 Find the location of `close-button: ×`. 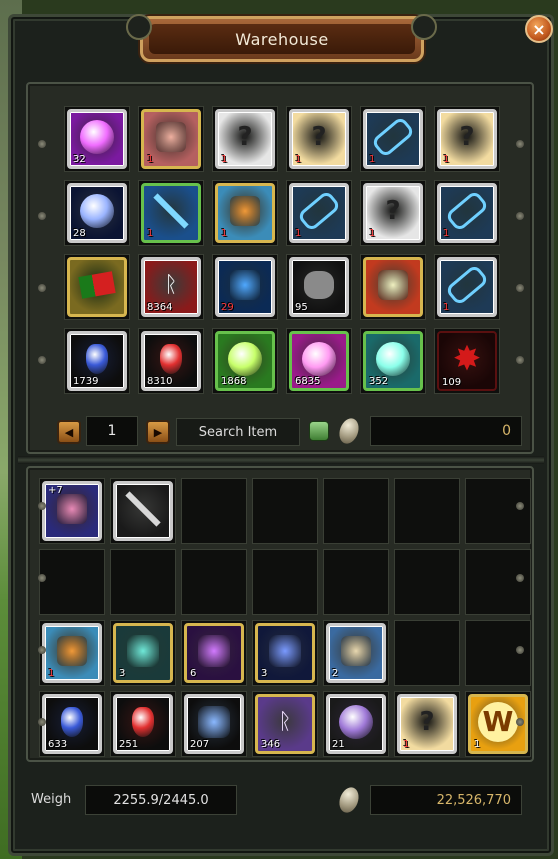

close-button: × is located at coordinates (539, 29).